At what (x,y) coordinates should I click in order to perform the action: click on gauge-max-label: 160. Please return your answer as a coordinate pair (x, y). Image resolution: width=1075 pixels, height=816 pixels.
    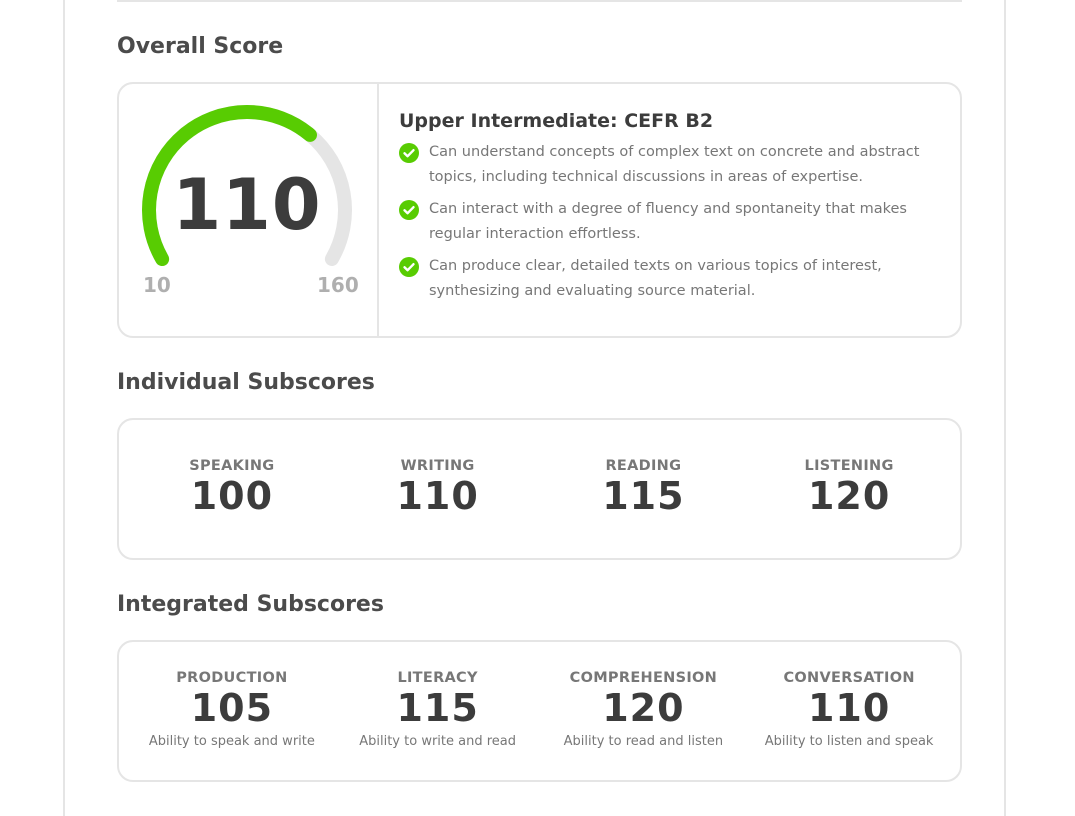
    Looking at the image, I should click on (338, 285).